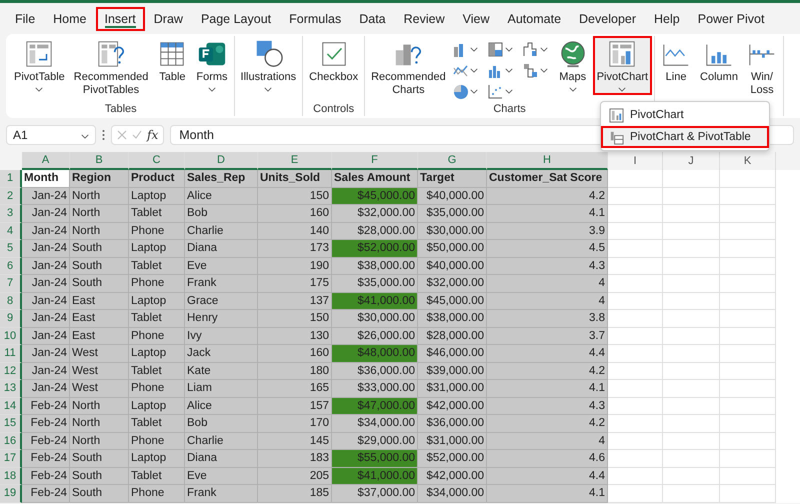 The height and width of the screenshot is (504, 800). I want to click on table-cell: $46,000.00, so click(452, 353).